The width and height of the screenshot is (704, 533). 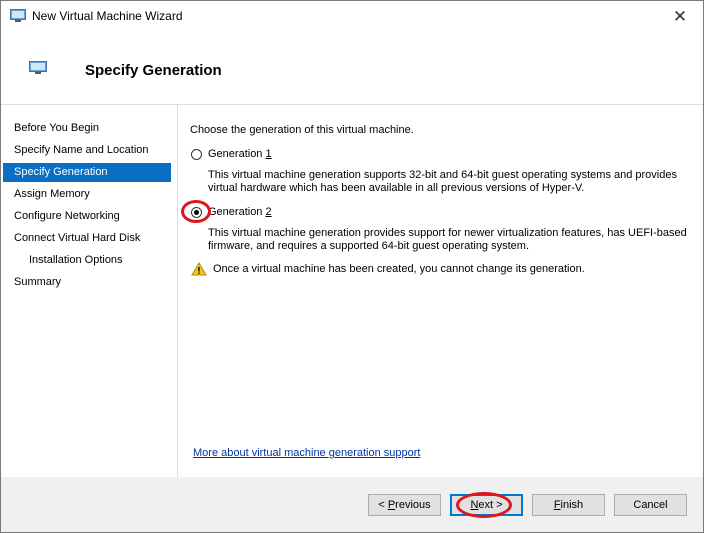 I want to click on generation-1-radio, so click(x=196, y=154).